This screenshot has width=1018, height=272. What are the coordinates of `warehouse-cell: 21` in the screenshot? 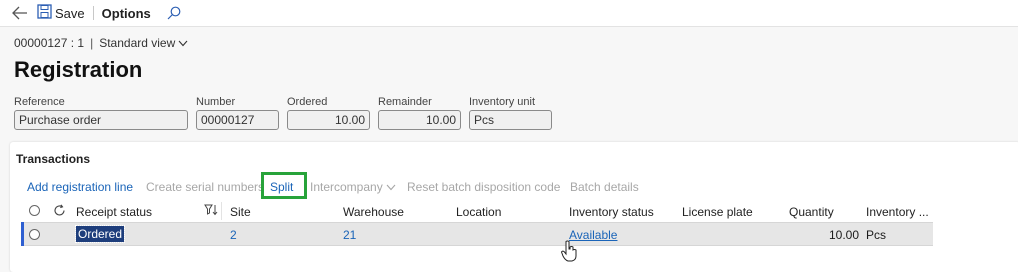 It's located at (349, 235).